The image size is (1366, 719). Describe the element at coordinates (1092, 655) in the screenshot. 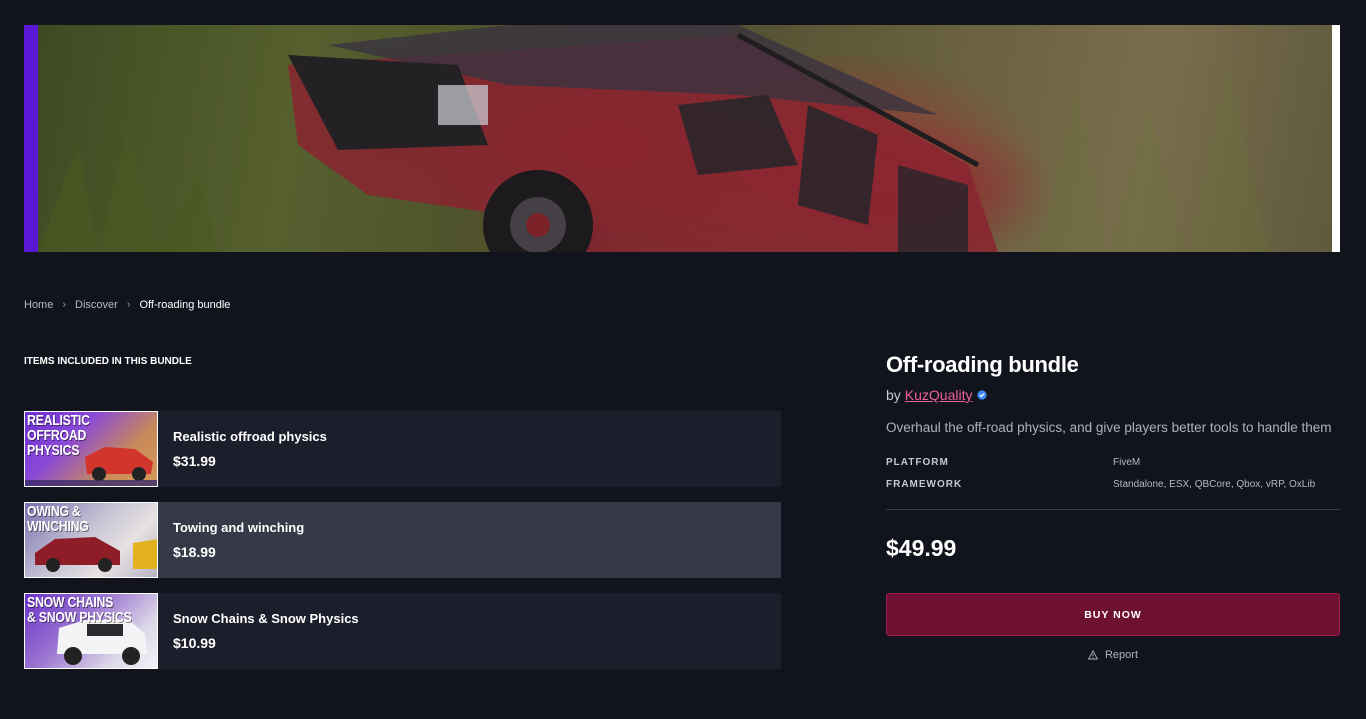

I see `warning-triangle-icon` at that location.